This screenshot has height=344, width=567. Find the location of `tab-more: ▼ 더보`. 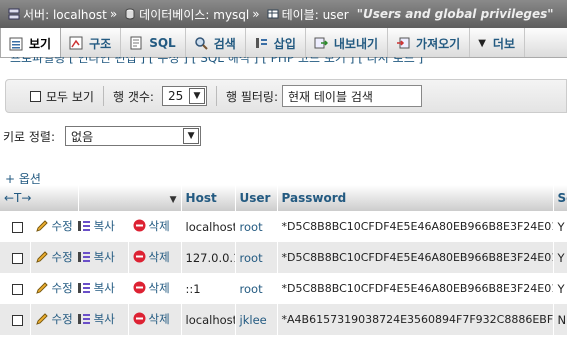

tab-more: ▼ 더보 is located at coordinates (498, 42).